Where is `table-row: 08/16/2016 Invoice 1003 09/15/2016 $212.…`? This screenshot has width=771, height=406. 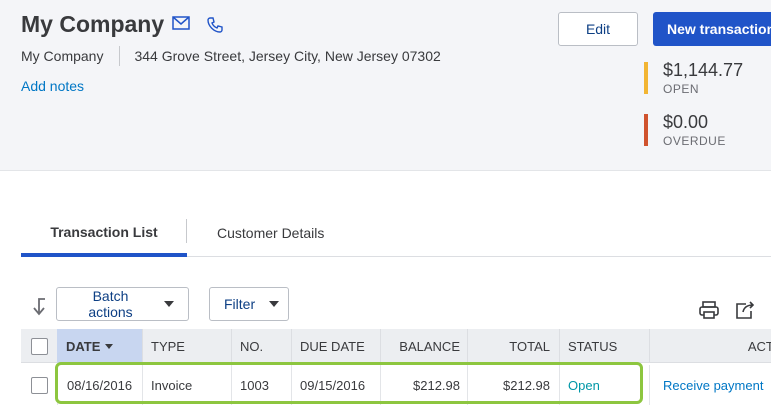 table-row: 08/16/2016 Invoice 1003 09/15/2016 $212.… is located at coordinates (396, 385).